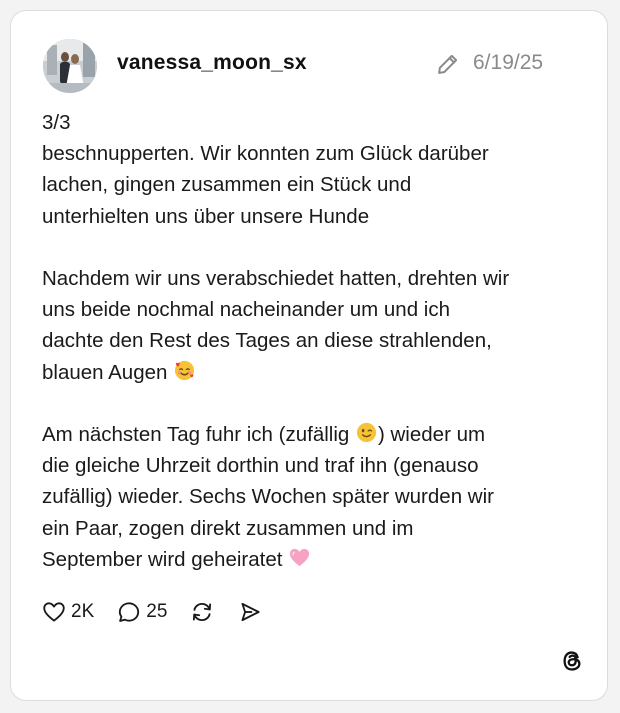  I want to click on winking-face-emoji-icon, so click(366, 432).